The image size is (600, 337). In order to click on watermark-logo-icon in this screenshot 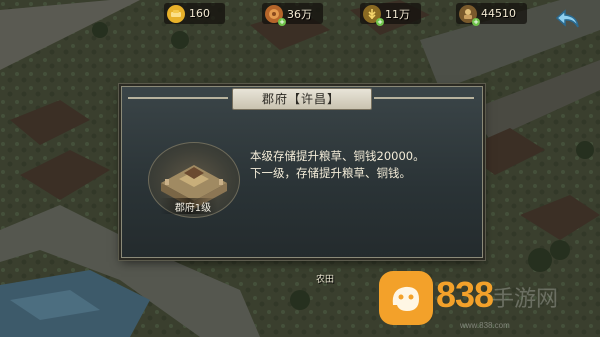, I will do `click(406, 298)`.